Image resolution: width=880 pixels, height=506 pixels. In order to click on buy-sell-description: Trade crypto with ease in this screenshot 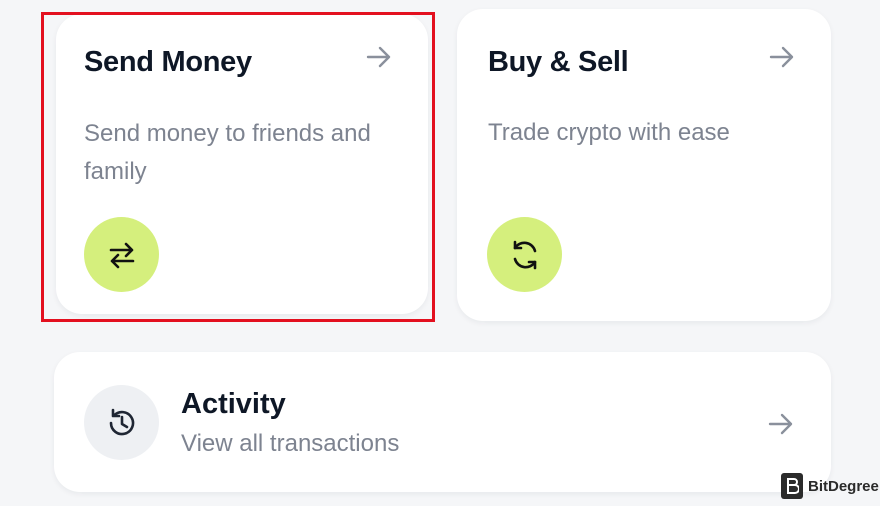, I will do `click(609, 132)`.